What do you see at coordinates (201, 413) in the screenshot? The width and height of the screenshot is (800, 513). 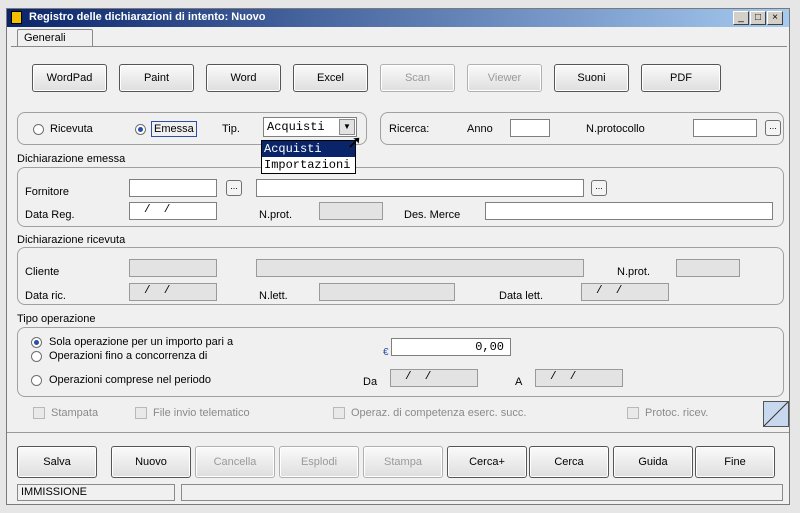 I see `file-invio-label: File invio telematico` at bounding box center [201, 413].